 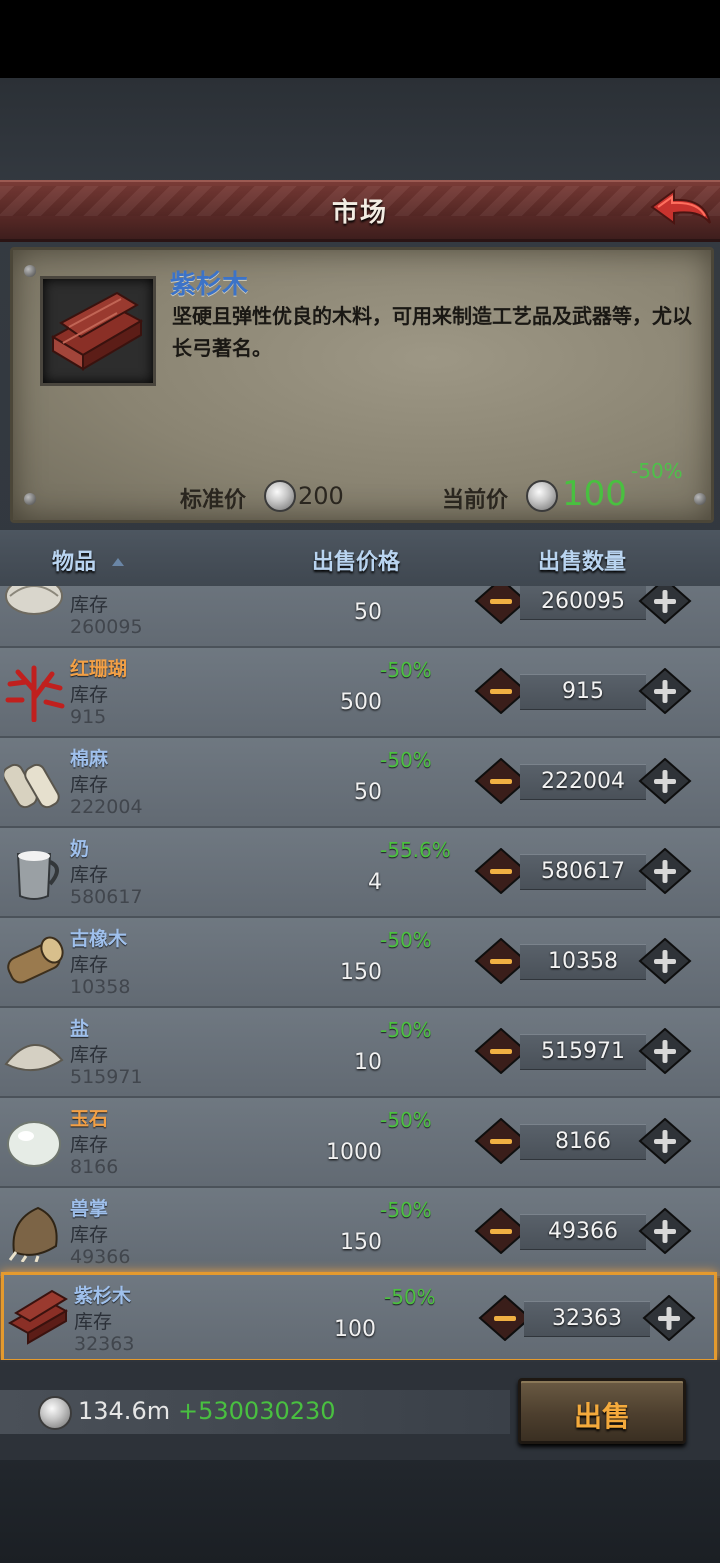 I want to click on oyster-icon, so click(x=35, y=609).